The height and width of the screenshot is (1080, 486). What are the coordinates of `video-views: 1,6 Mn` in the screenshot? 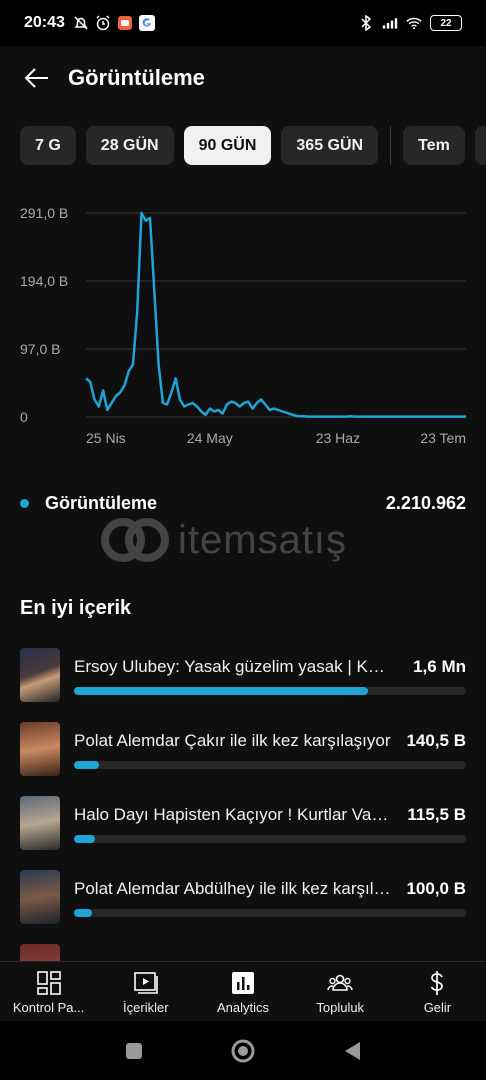 It's located at (439, 666).